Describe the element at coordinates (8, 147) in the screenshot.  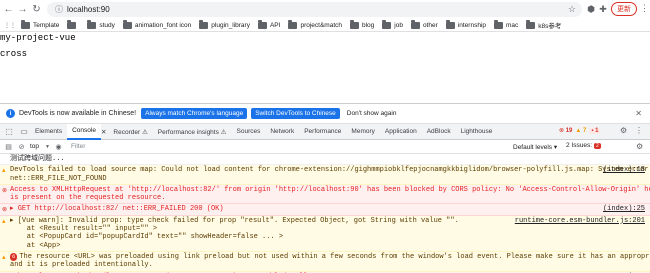
I see `sidebar-toggle-icon: ▤` at that location.